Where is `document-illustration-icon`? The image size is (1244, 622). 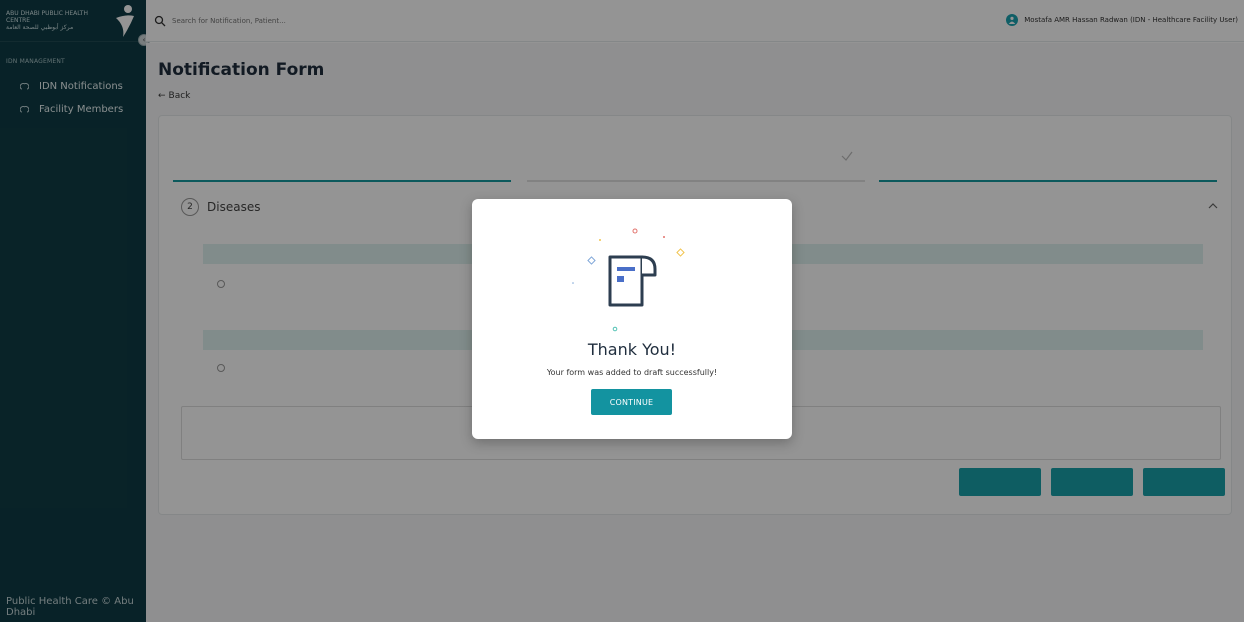 document-illustration-icon is located at coordinates (628, 280).